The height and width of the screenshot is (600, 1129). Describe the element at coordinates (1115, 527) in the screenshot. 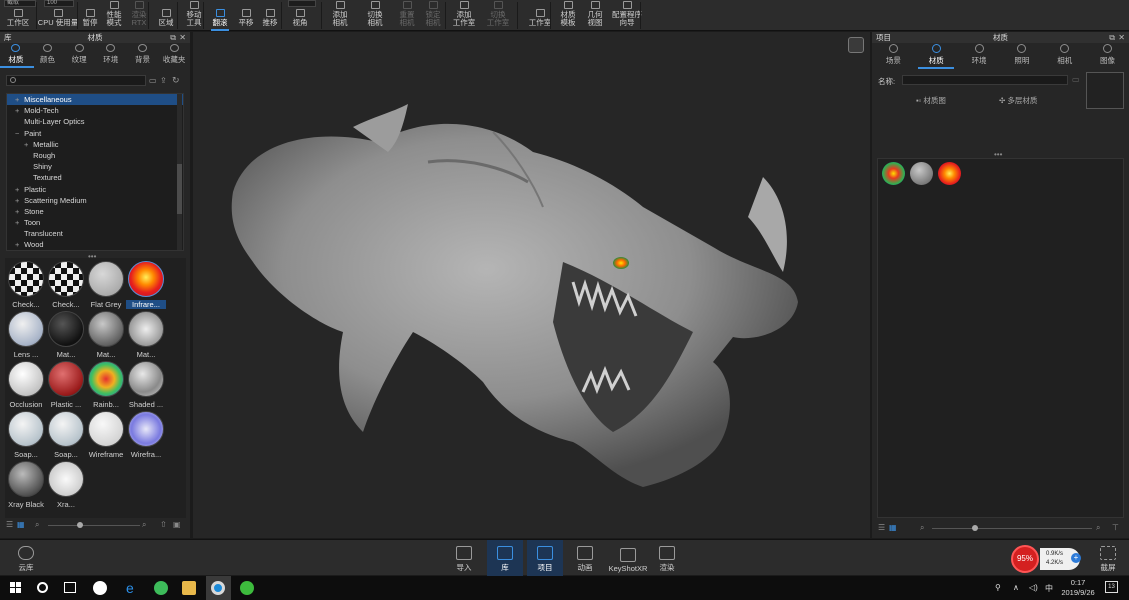

I see `filter-icon: ⊤` at that location.